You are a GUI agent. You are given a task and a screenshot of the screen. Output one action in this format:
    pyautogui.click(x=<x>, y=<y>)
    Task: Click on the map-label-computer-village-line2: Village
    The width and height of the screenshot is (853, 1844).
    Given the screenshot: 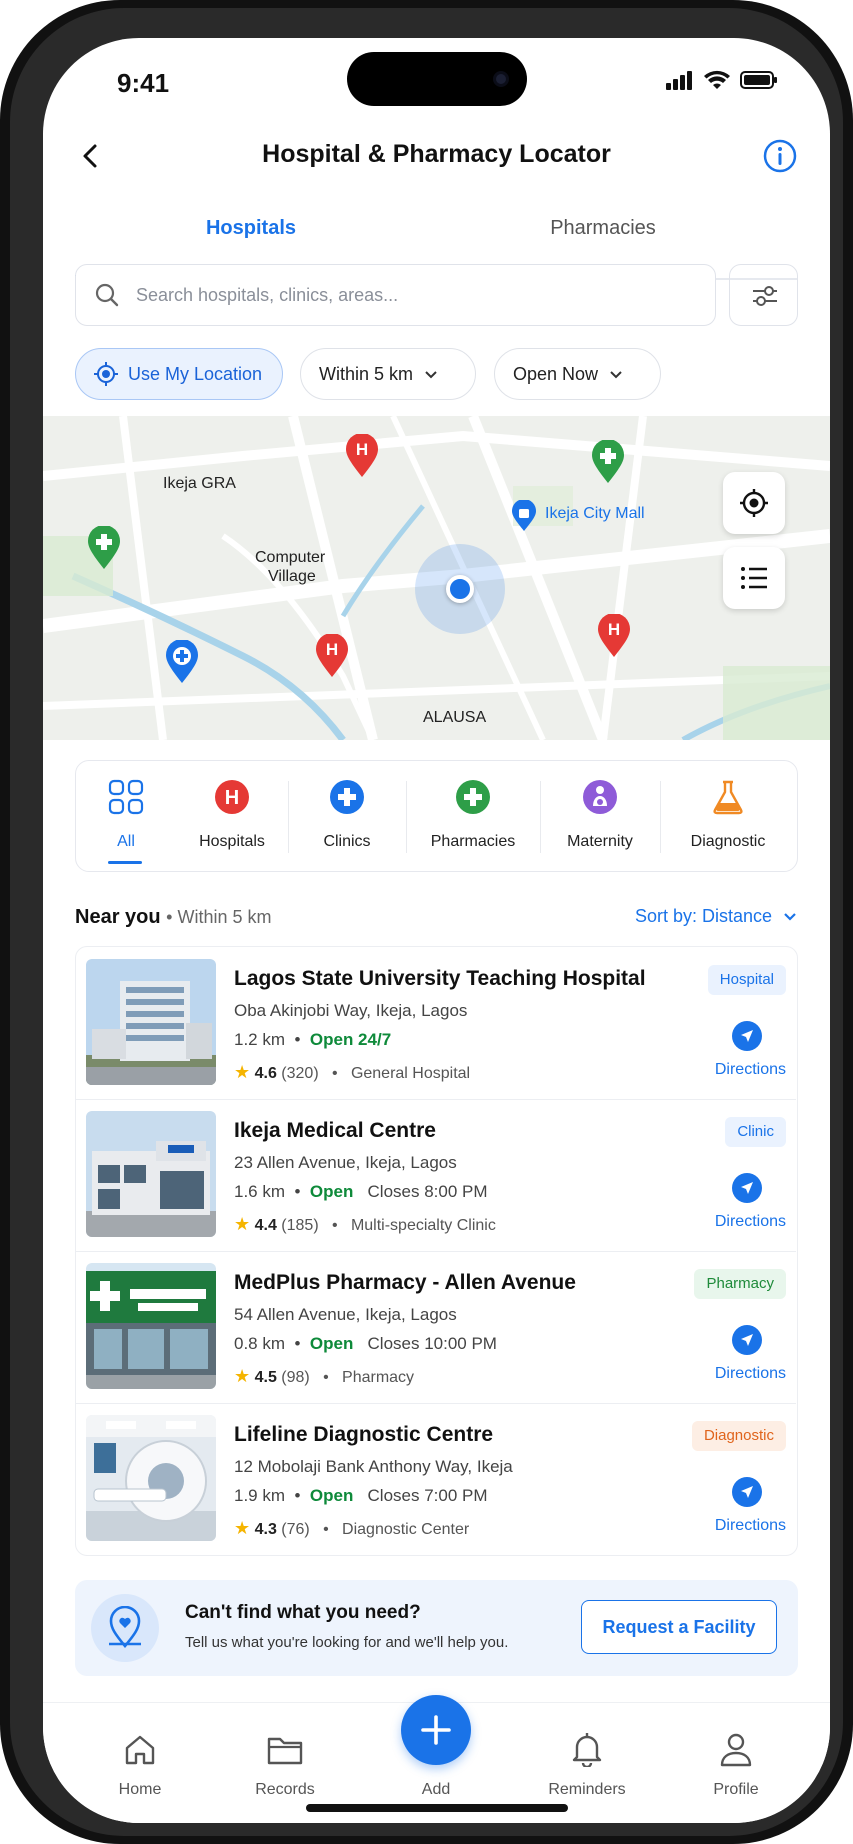 What is the action you would take?
    pyautogui.click(x=292, y=576)
    